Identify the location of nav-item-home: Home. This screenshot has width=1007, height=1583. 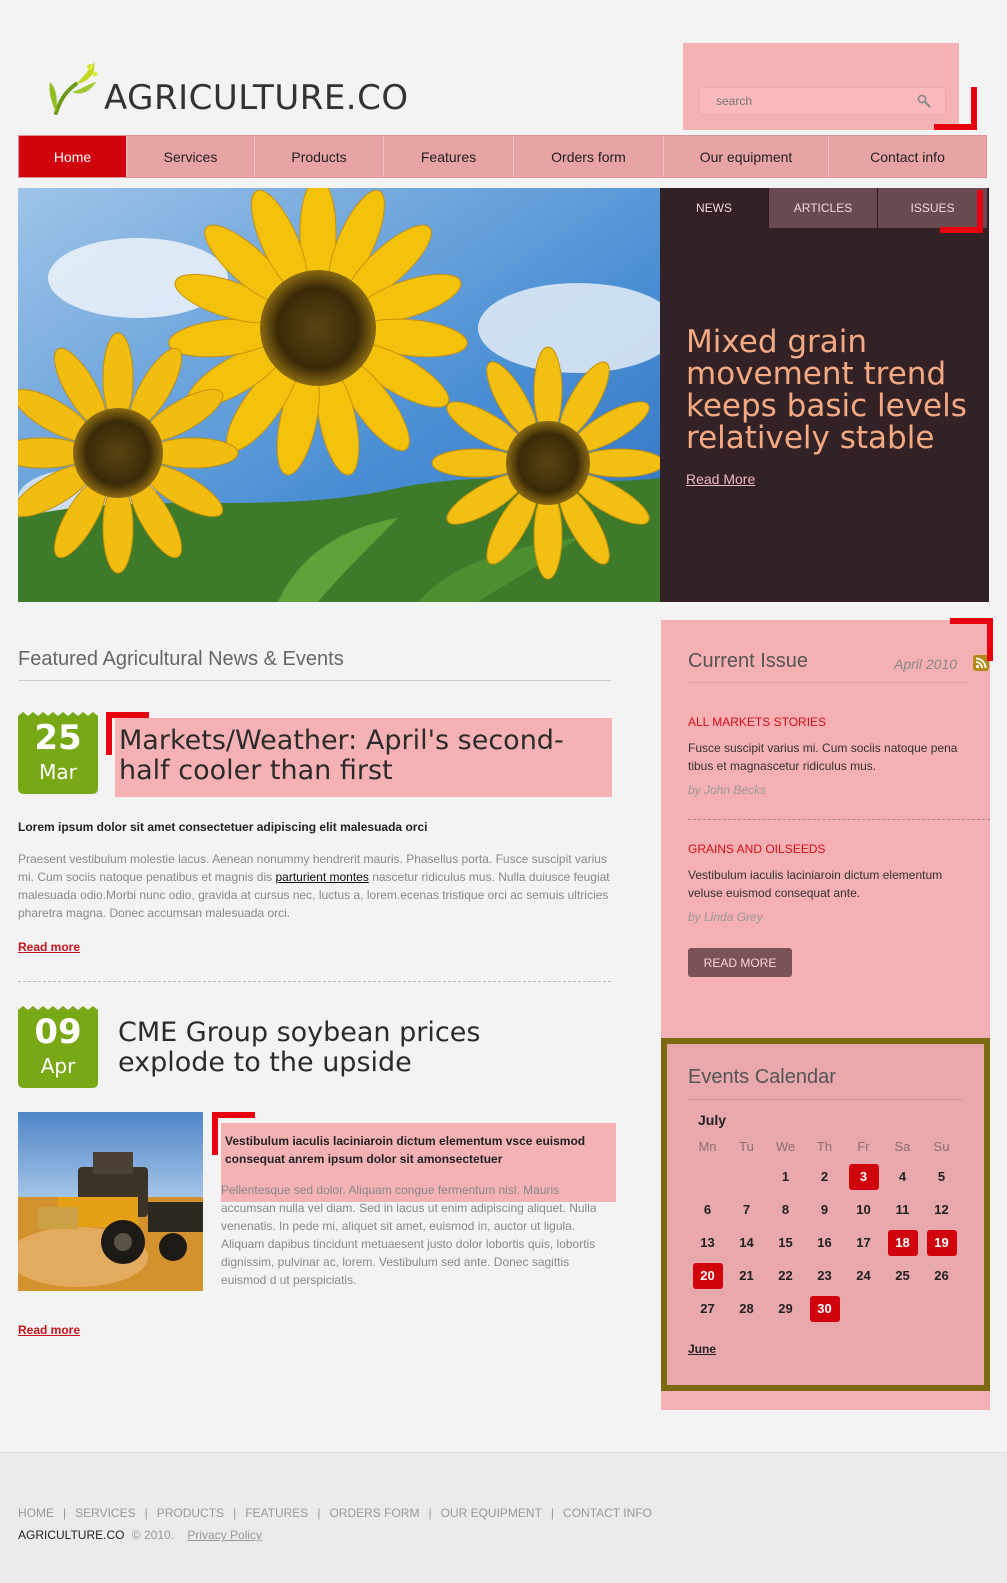
(73, 156).